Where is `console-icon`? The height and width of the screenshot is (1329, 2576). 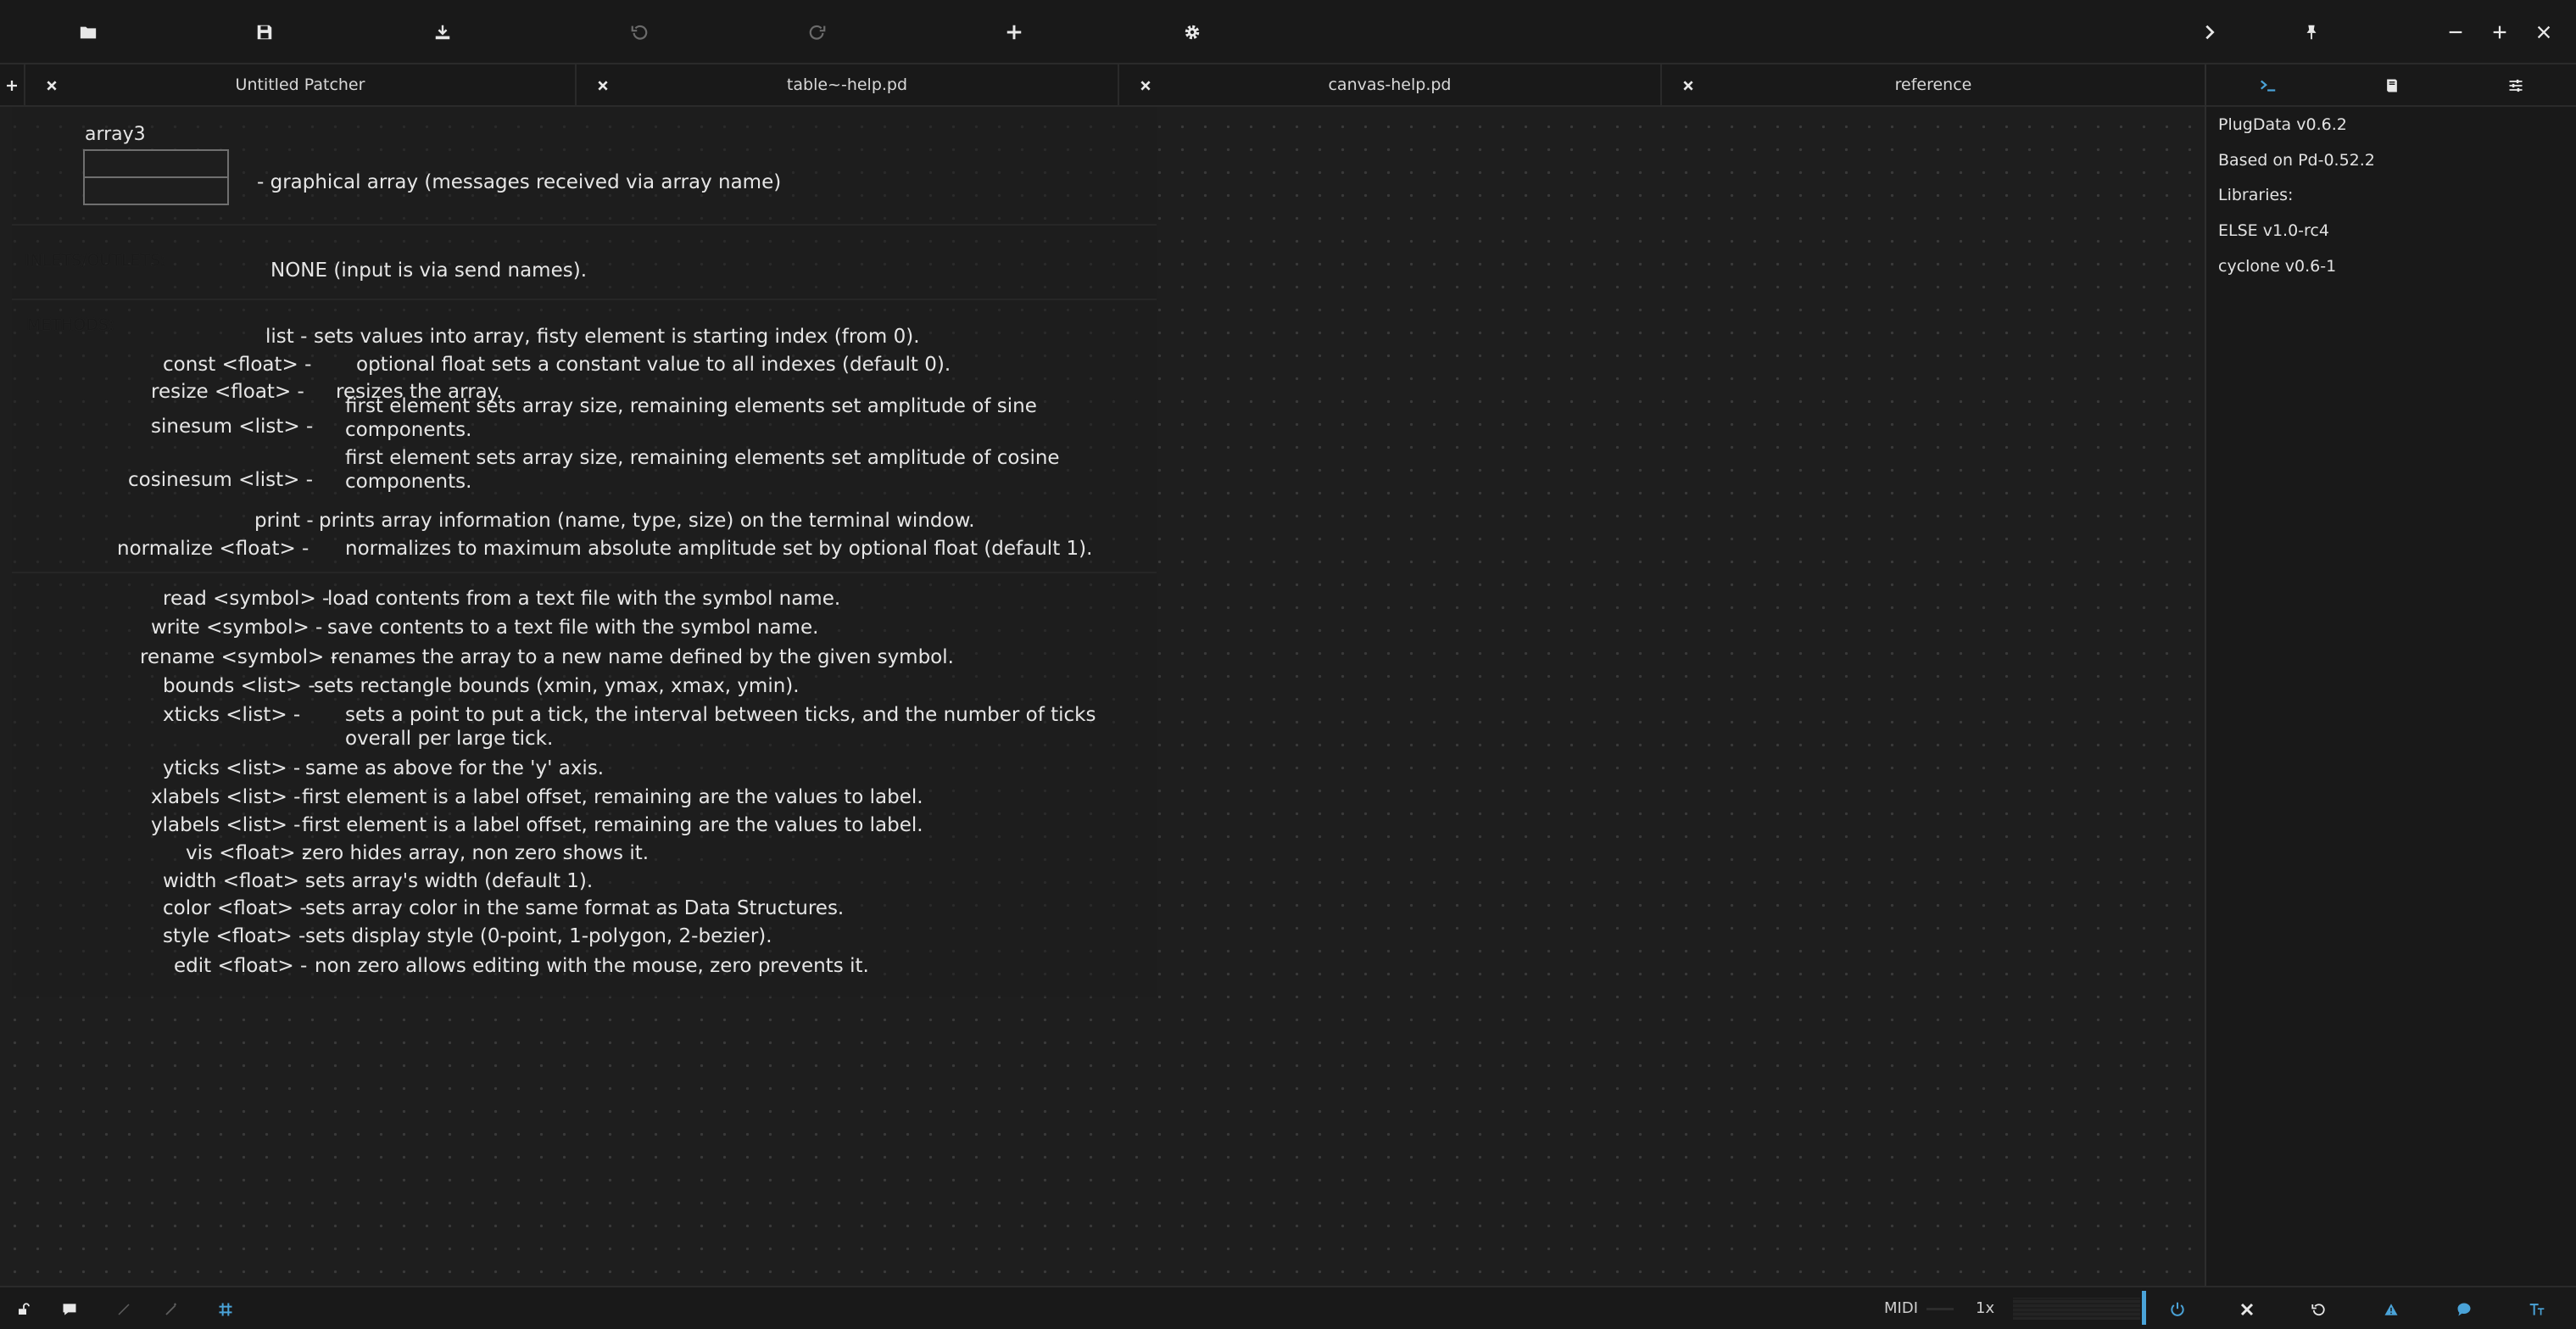 console-icon is located at coordinates (2268, 85).